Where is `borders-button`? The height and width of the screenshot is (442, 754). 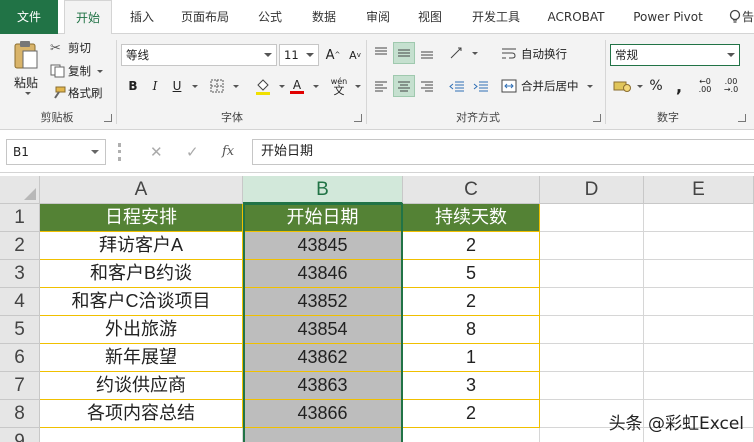
borders-button is located at coordinates (217, 86).